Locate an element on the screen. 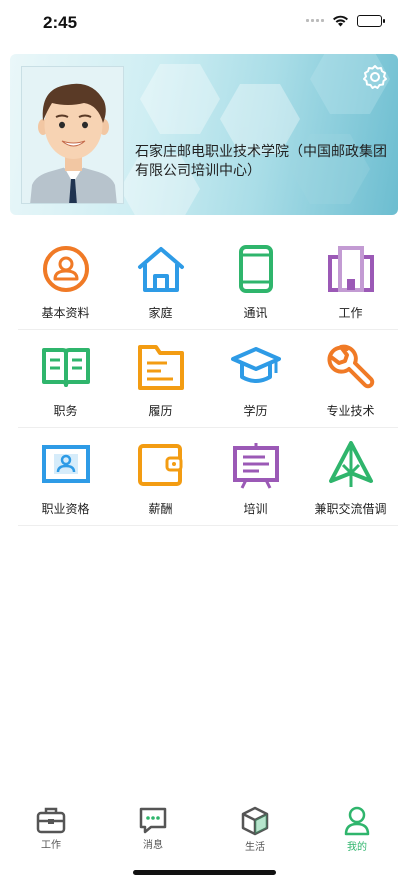 This screenshot has width=408, height=883. briefcase-icon is located at coordinates (51, 820).